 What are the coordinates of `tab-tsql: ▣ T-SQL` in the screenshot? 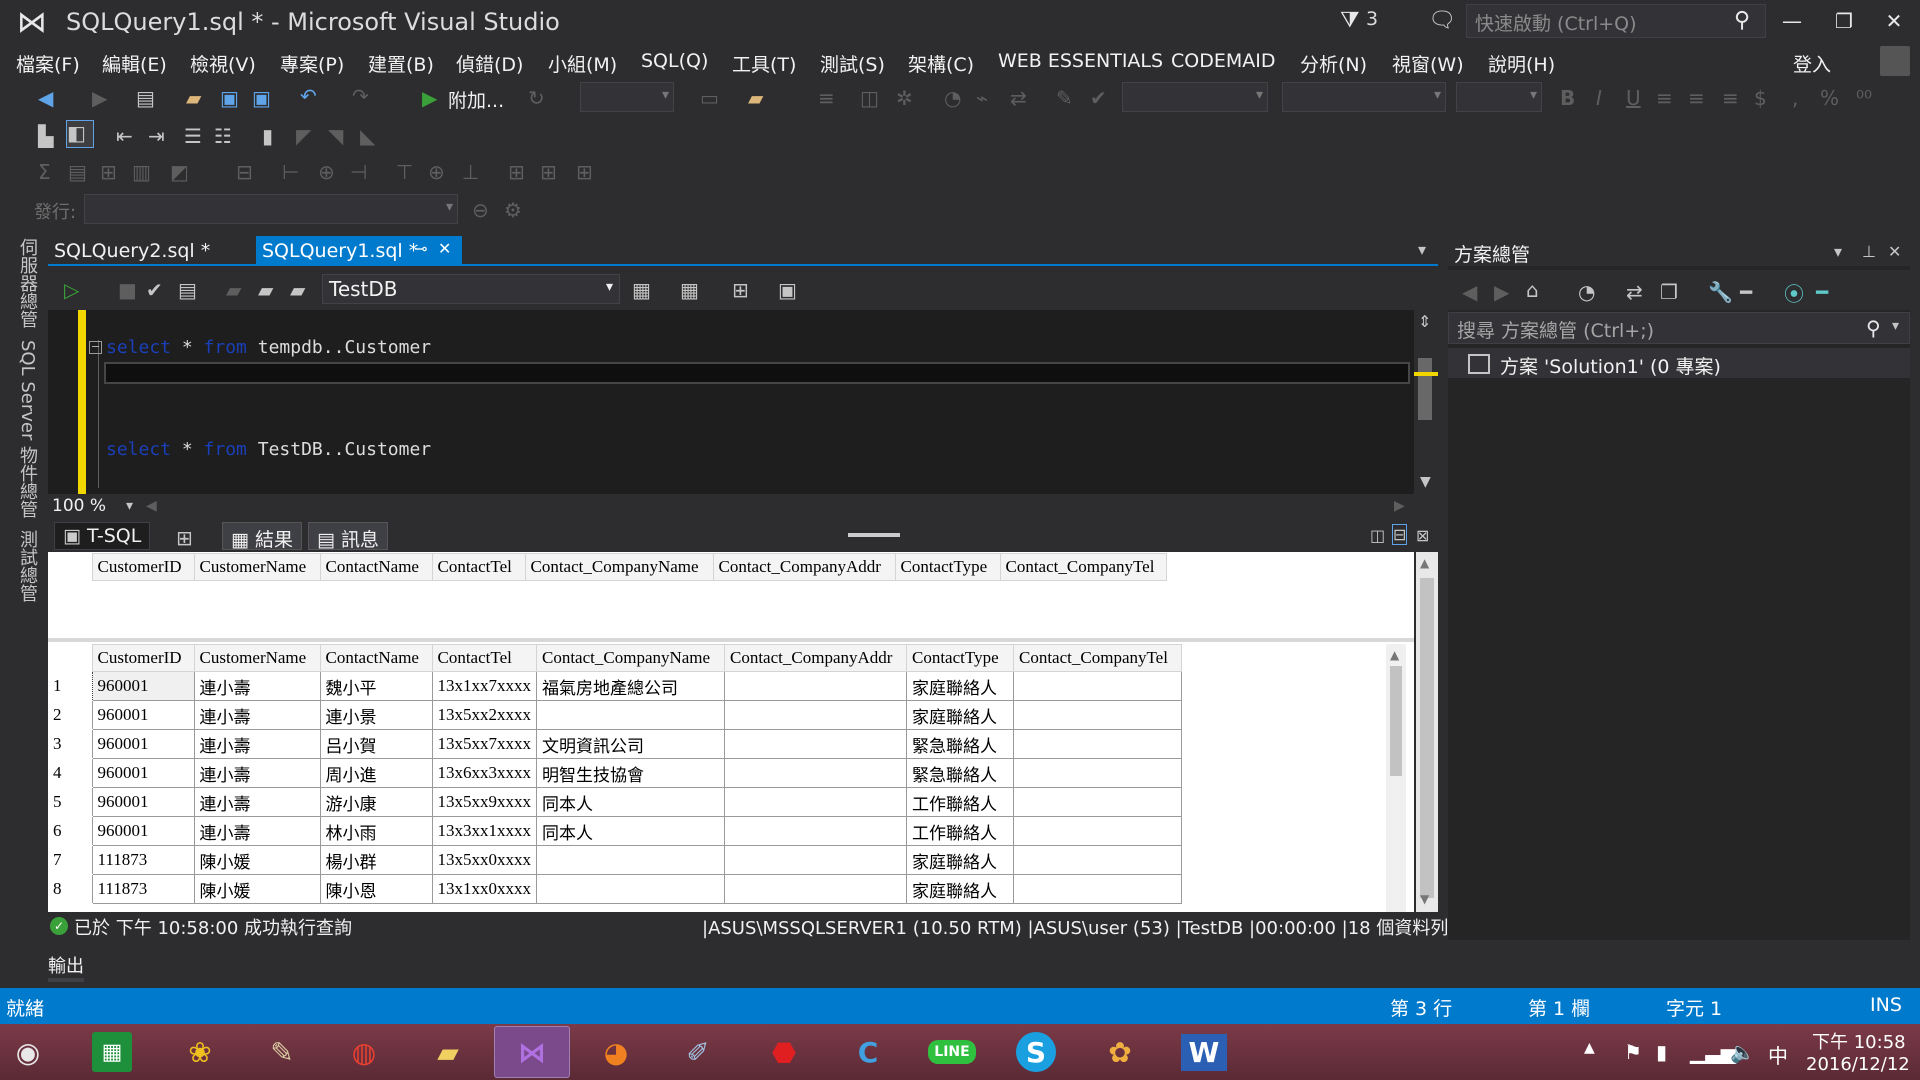 It's located at (102, 536).